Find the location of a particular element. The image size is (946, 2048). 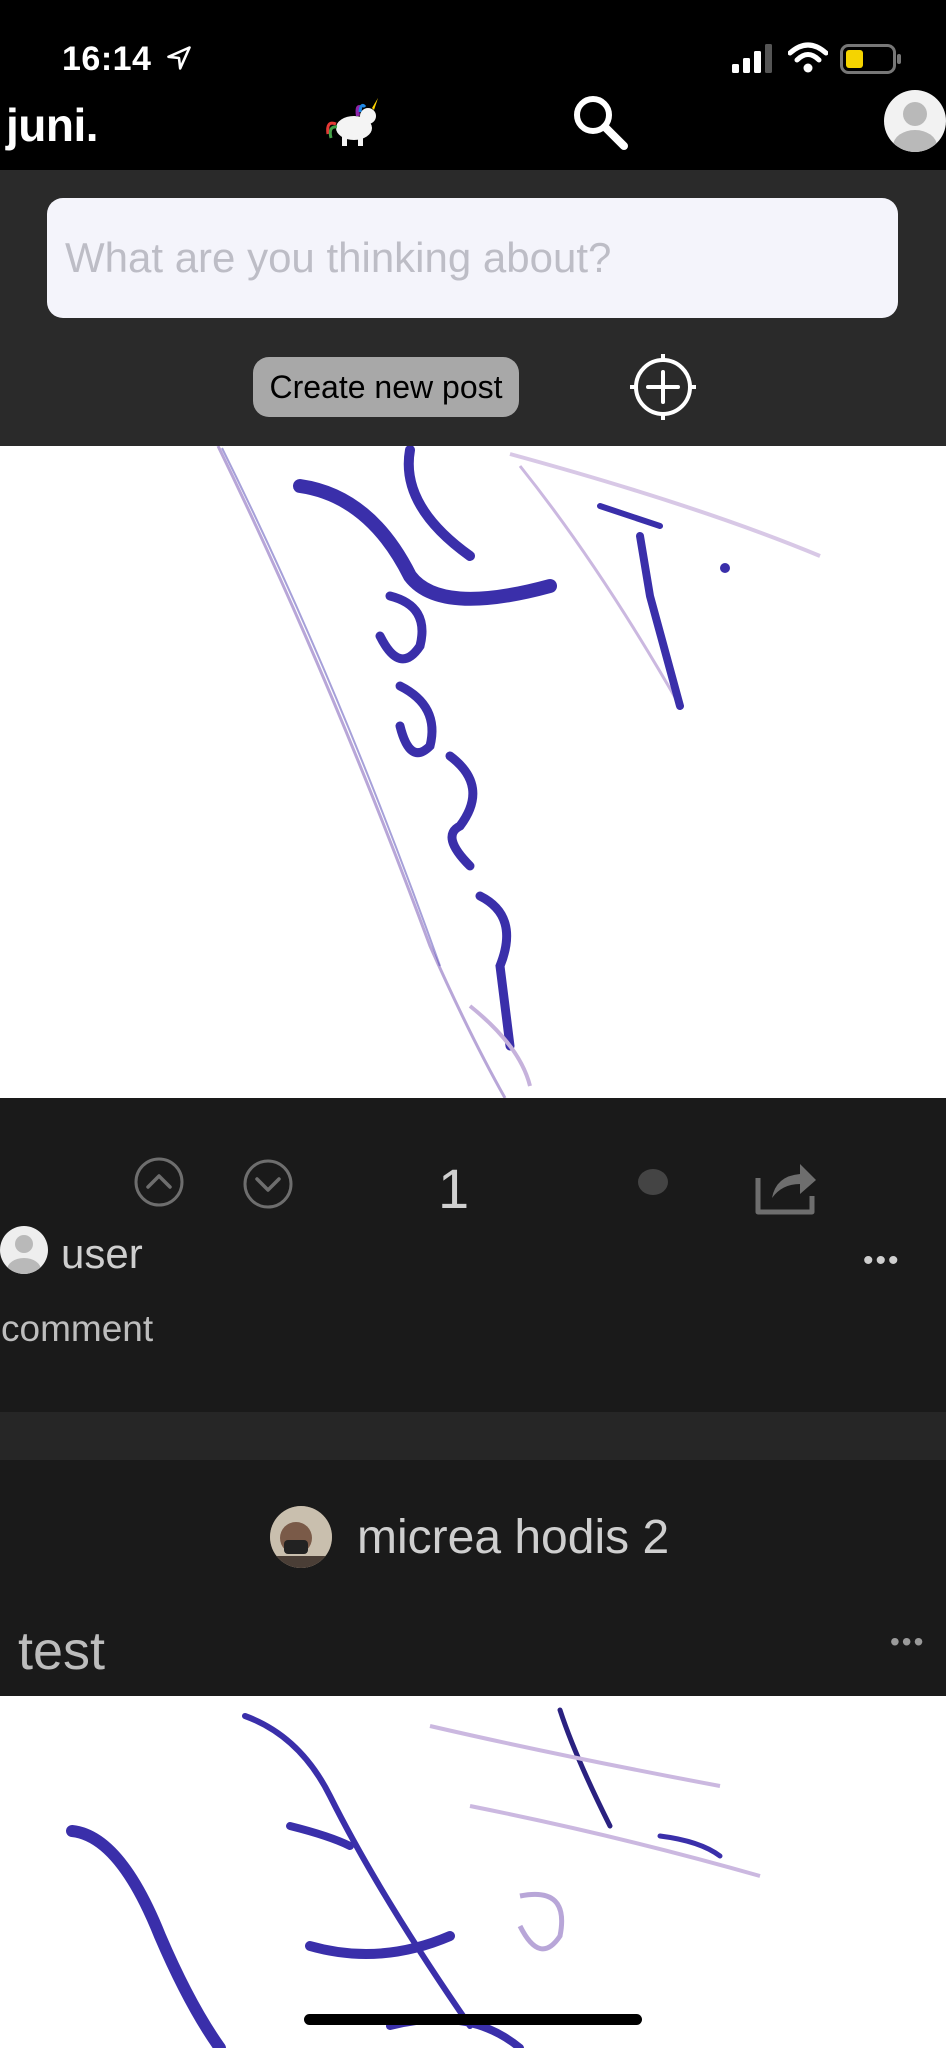

downvote-icon is located at coordinates (268, 1184).